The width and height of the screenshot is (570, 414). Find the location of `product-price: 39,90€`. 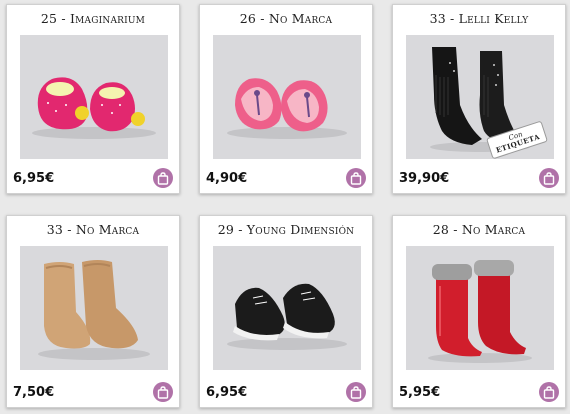

product-price: 39,90€ is located at coordinates (424, 178).